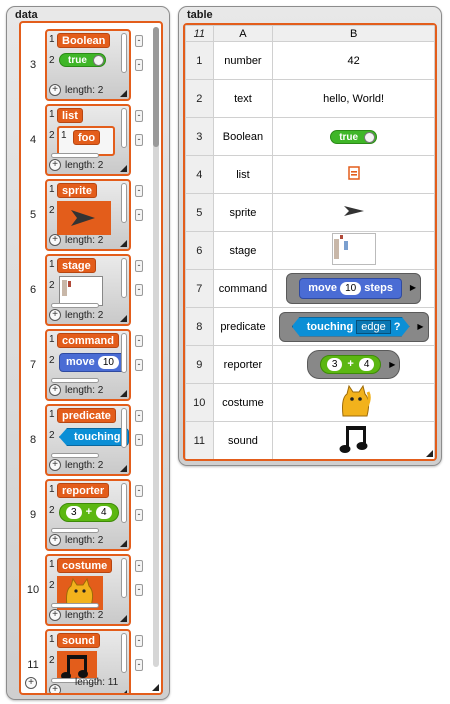  What do you see at coordinates (351, 327) in the screenshot?
I see `predicate-block: touching edge ?` at bounding box center [351, 327].